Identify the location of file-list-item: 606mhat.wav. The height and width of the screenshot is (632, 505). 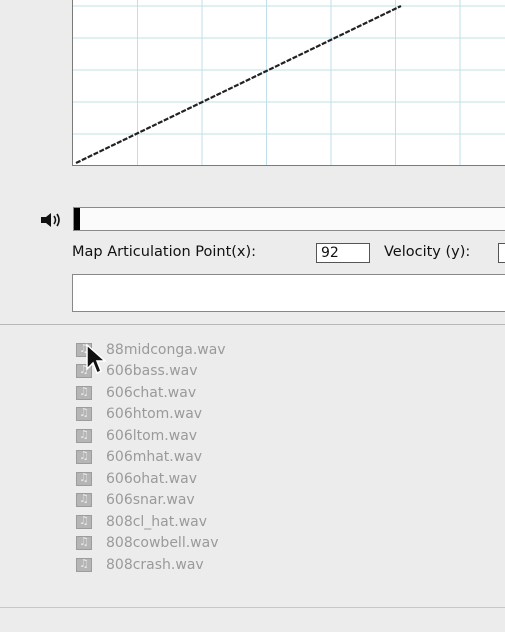
(151, 458).